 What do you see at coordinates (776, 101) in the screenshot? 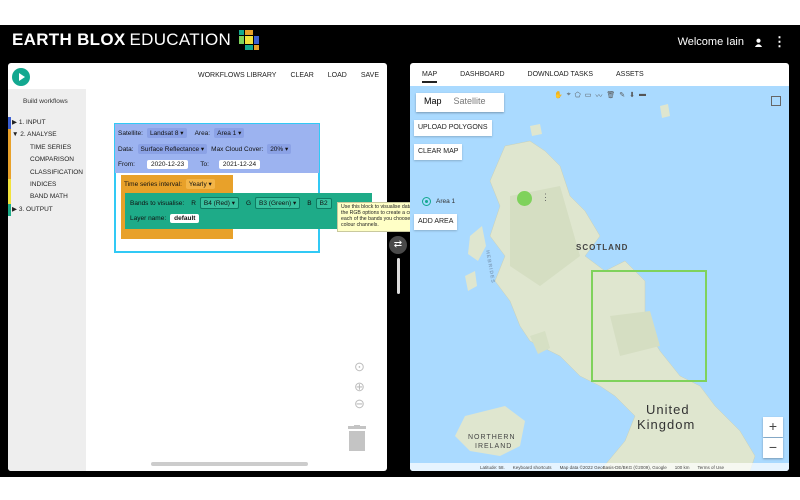
I see `fullscreen-icon` at bounding box center [776, 101].